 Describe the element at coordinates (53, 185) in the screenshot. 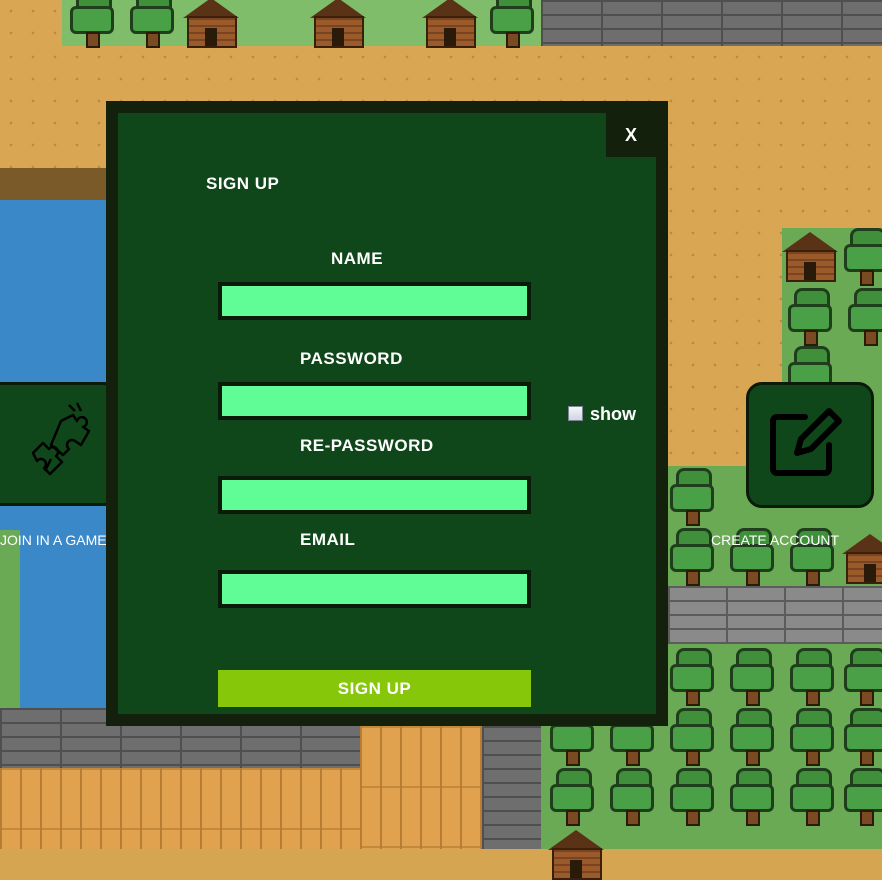

I see `riverbank` at that location.